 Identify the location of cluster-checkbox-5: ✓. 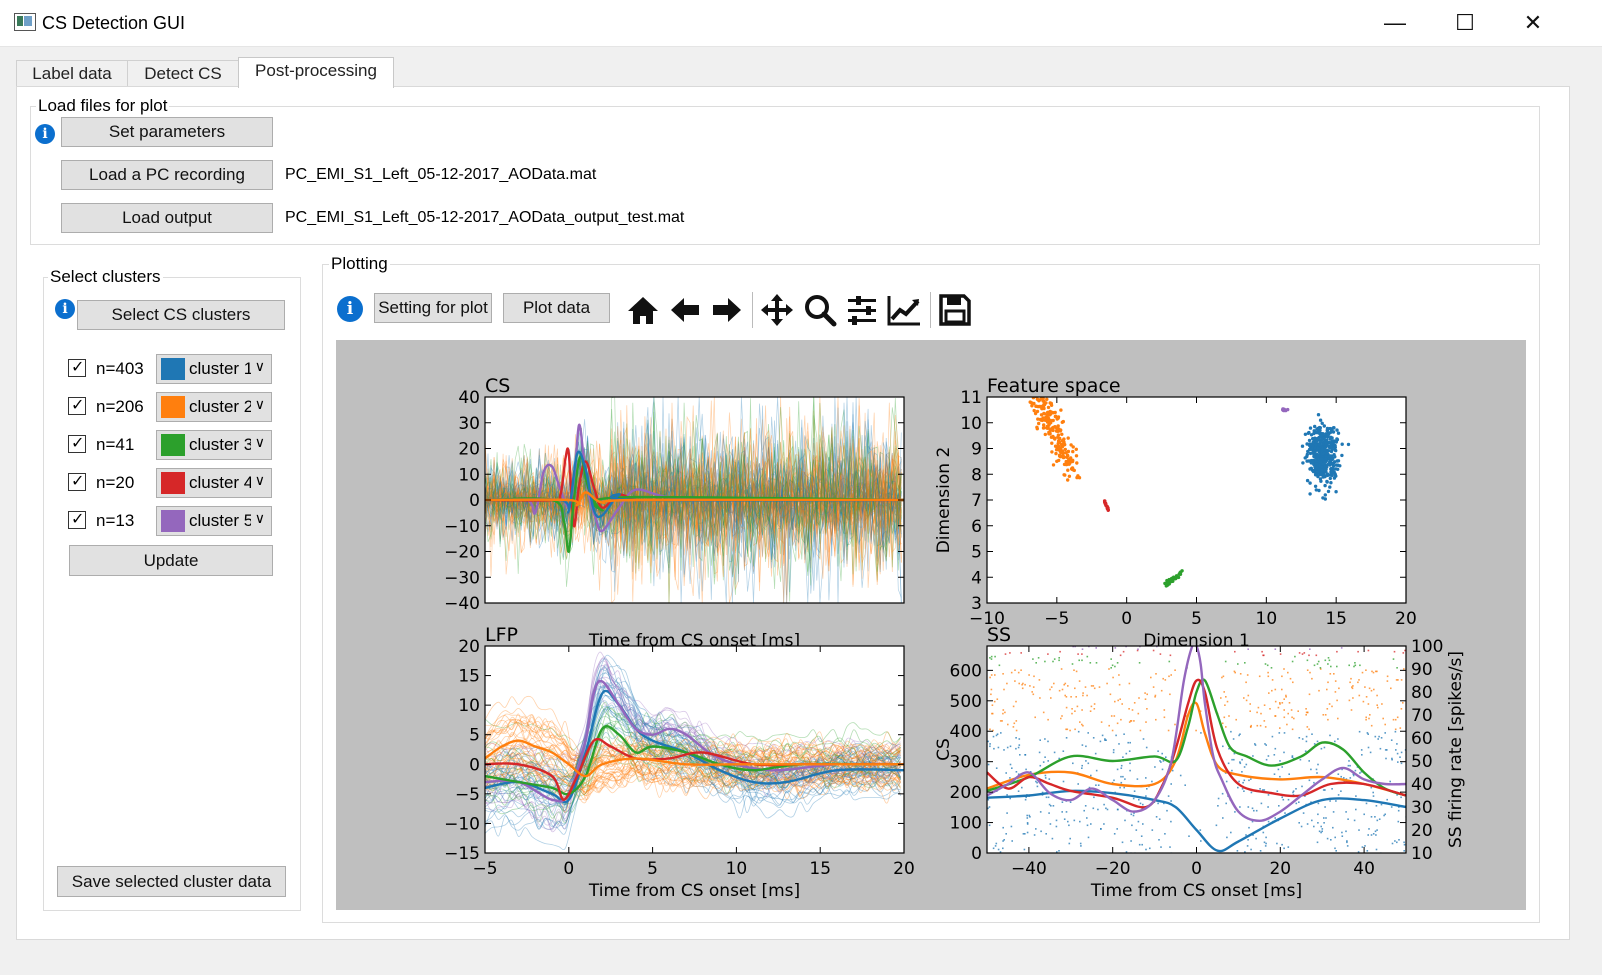
(77, 520).